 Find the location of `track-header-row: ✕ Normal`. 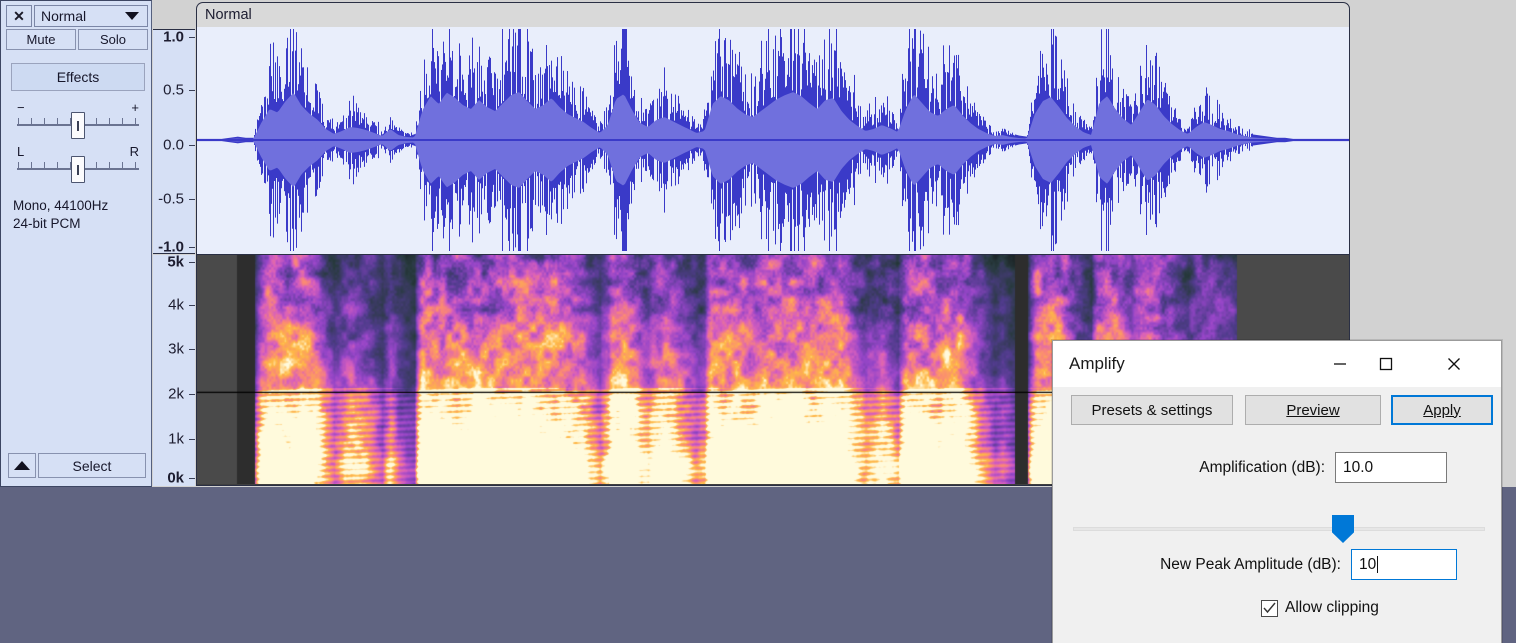

track-header-row: ✕ Normal is located at coordinates (77, 16).